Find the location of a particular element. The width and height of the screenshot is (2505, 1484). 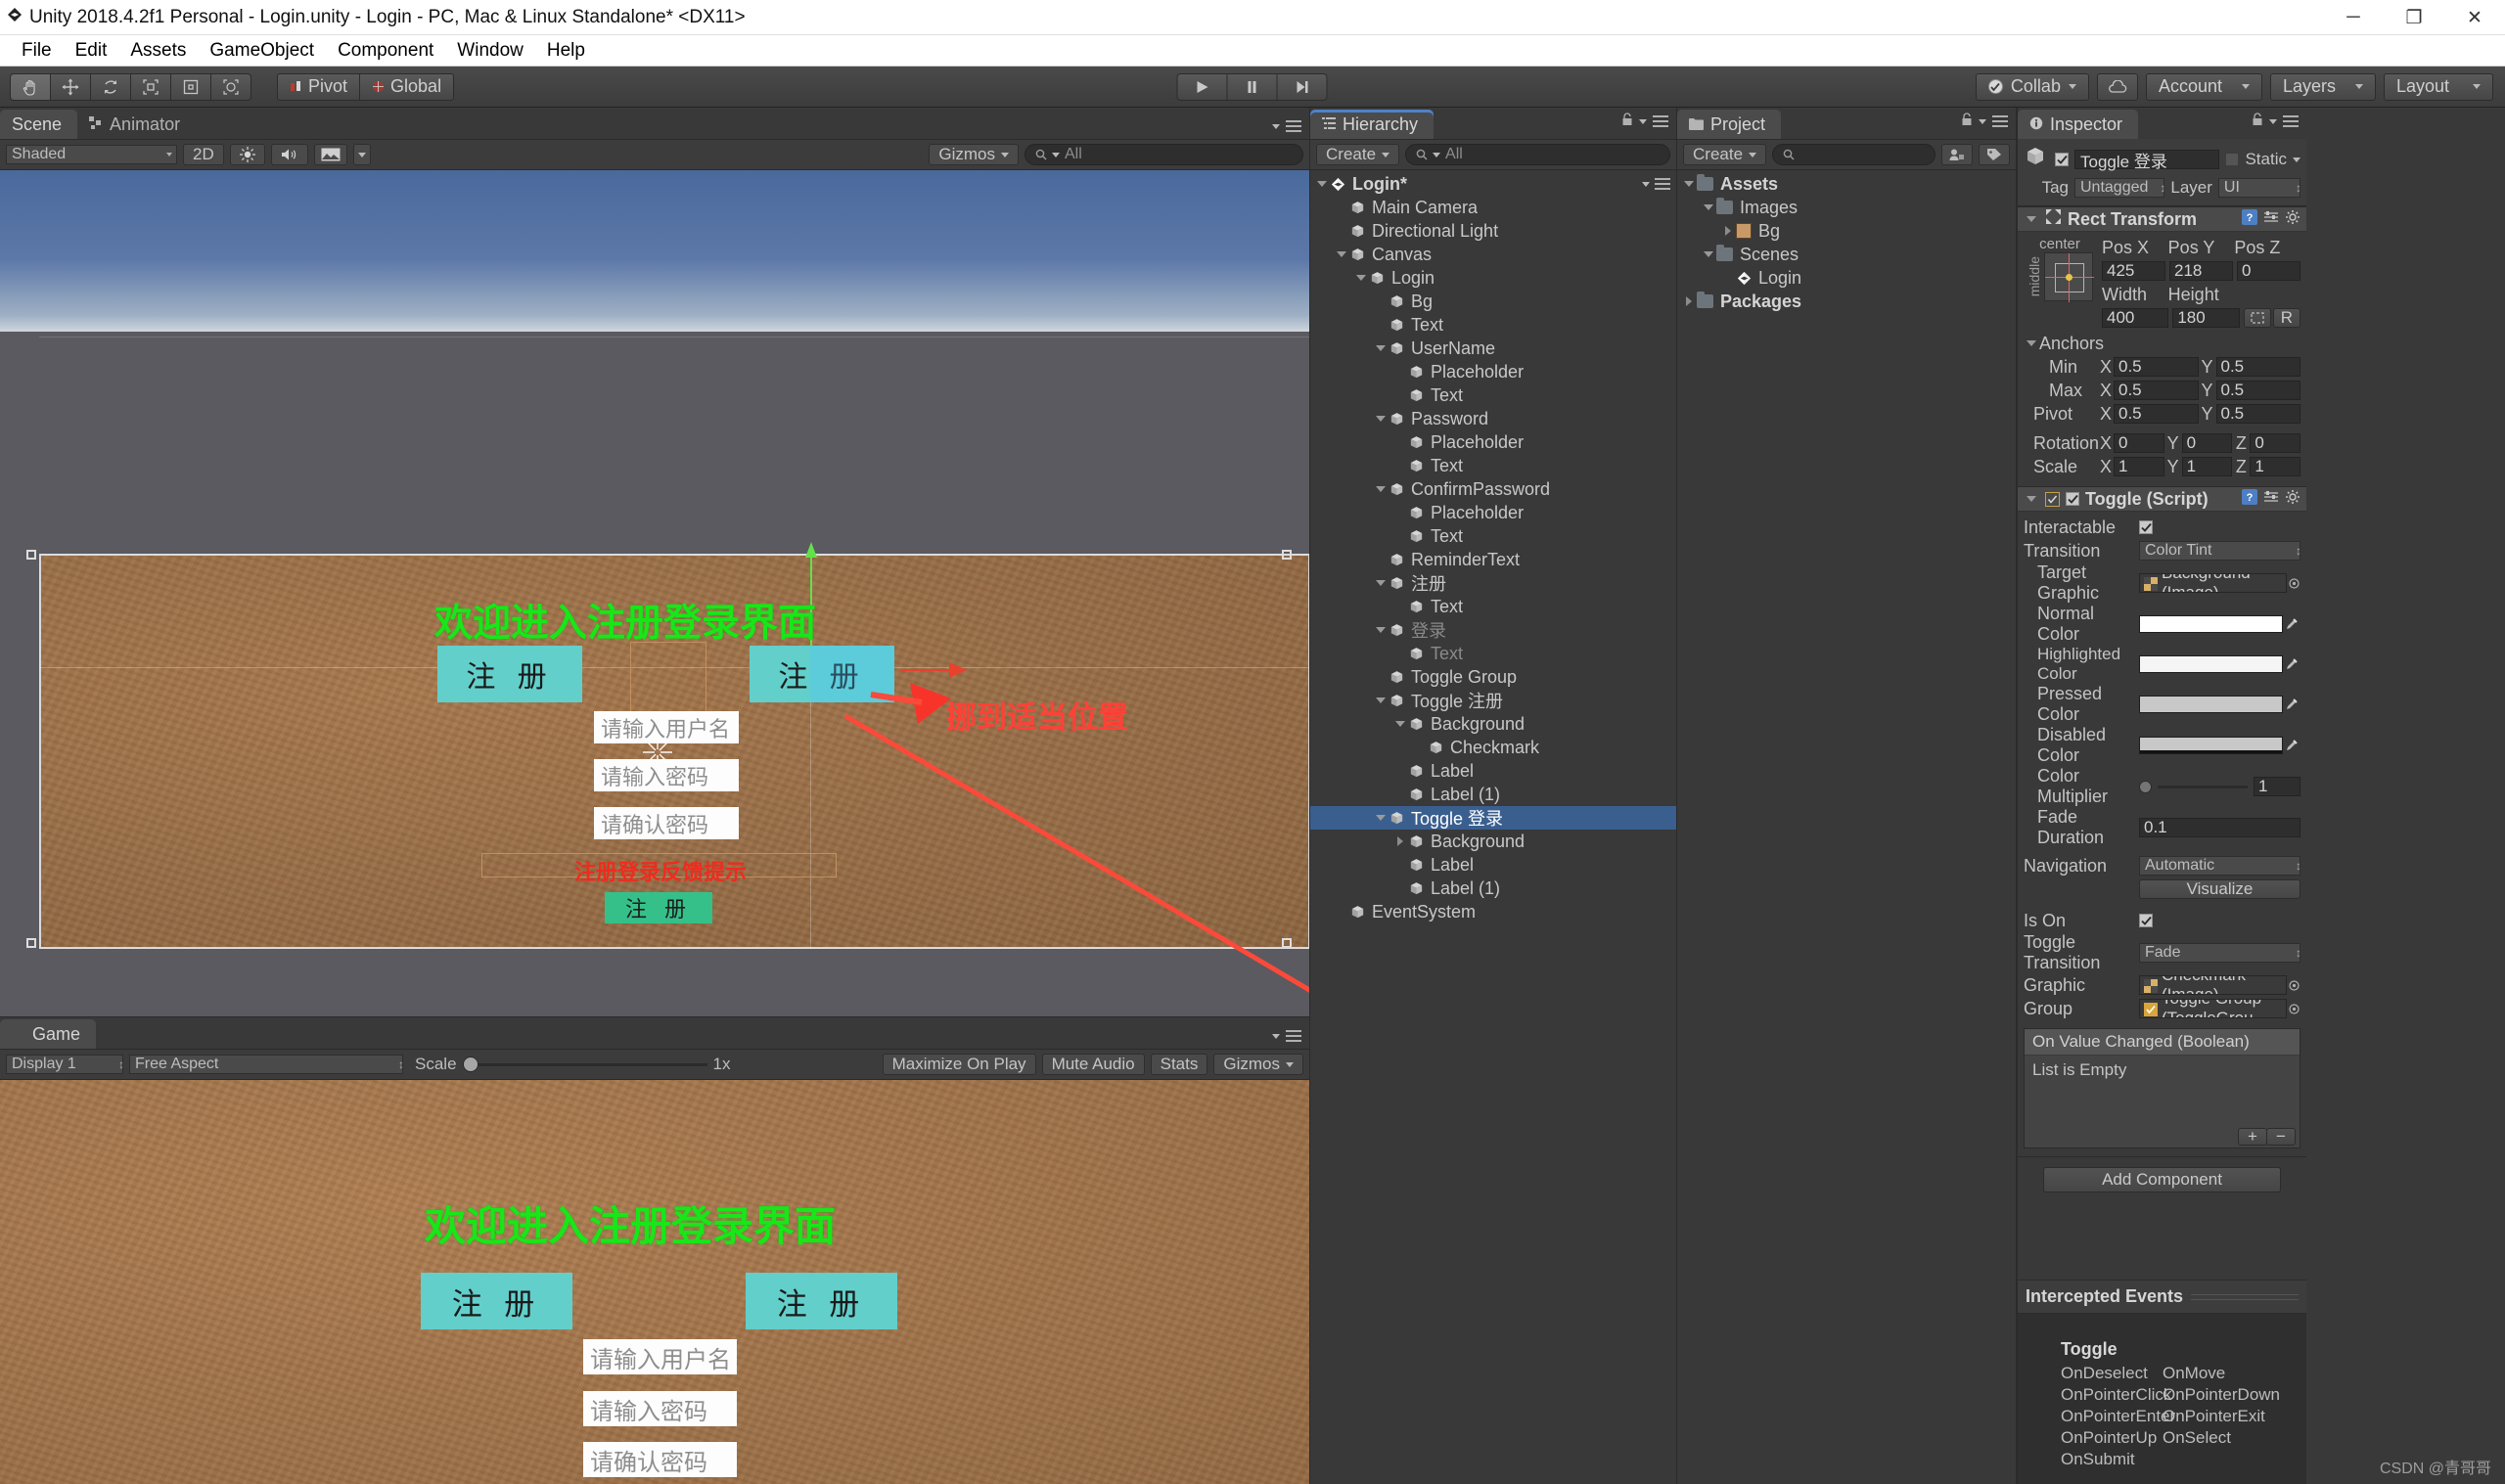

close-button: ✕ is located at coordinates (2474, 17).